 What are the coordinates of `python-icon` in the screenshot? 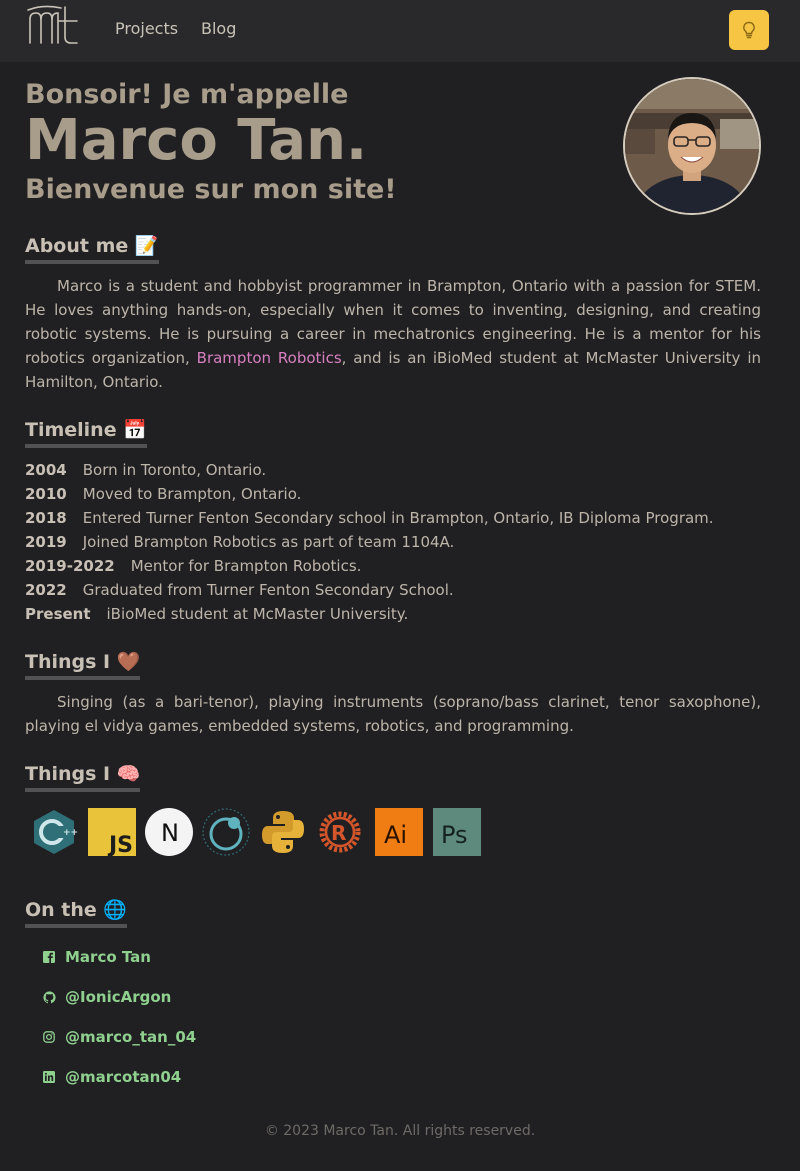 It's located at (283, 832).